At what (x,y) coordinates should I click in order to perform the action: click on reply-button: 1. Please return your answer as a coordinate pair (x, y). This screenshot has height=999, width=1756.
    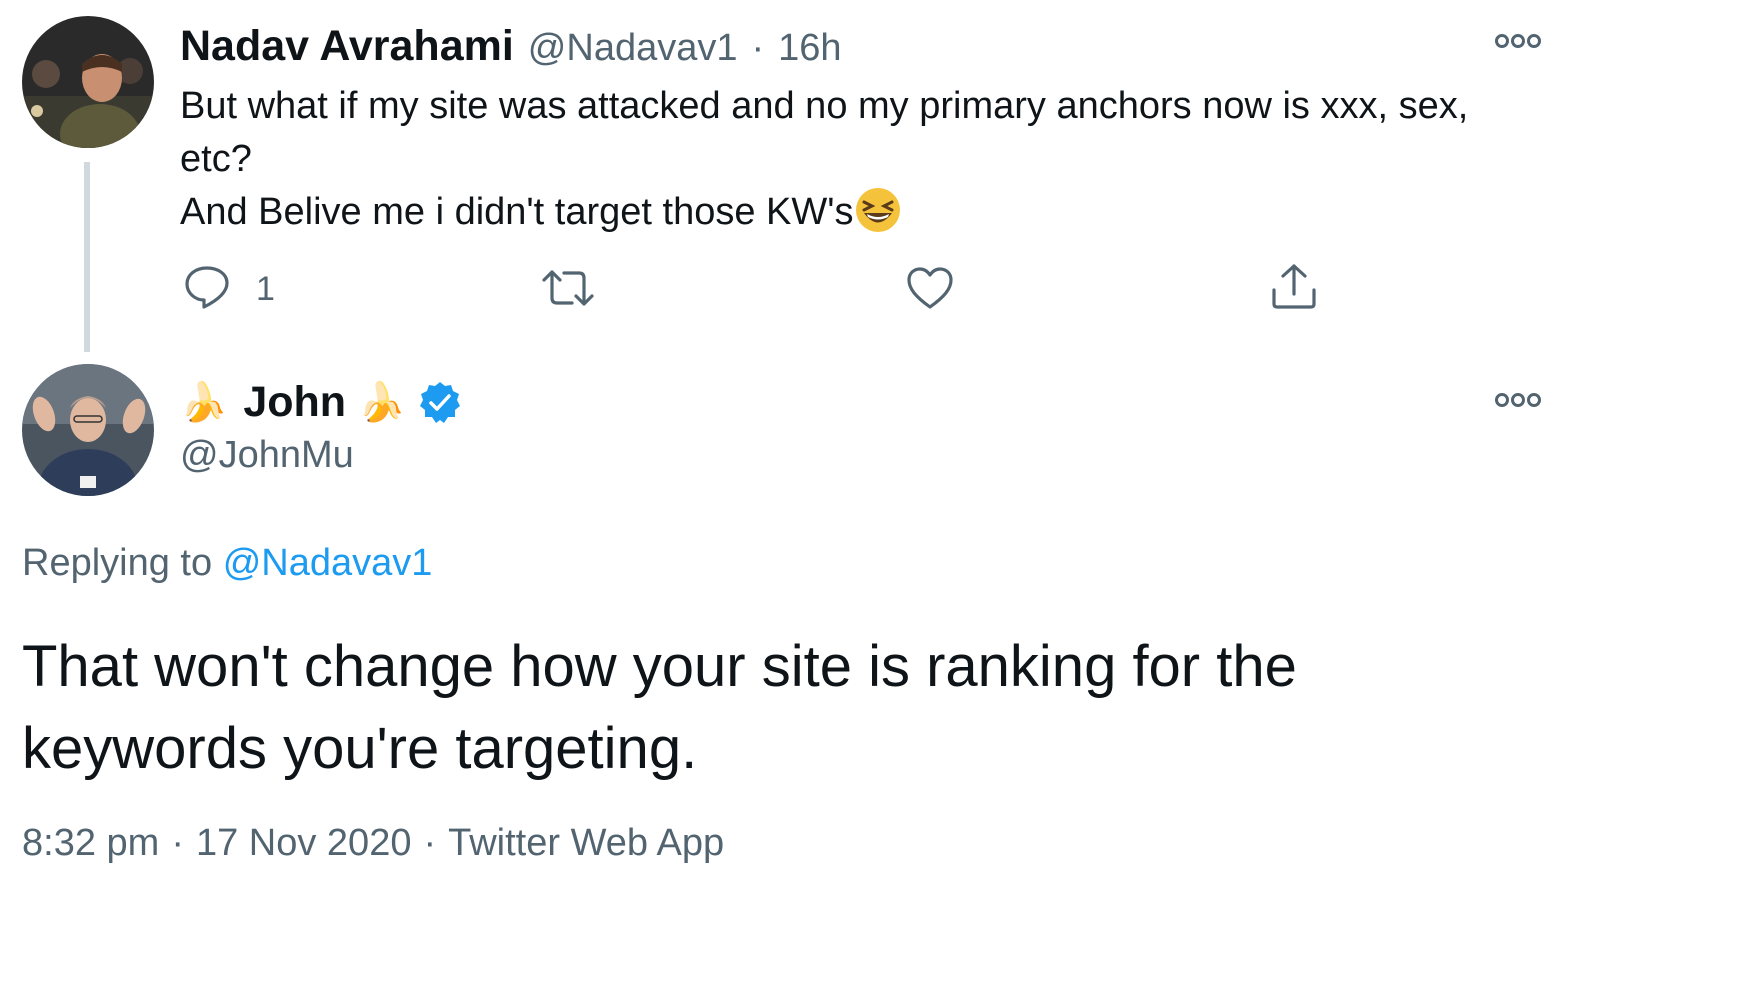
    Looking at the image, I should click on (229, 289).